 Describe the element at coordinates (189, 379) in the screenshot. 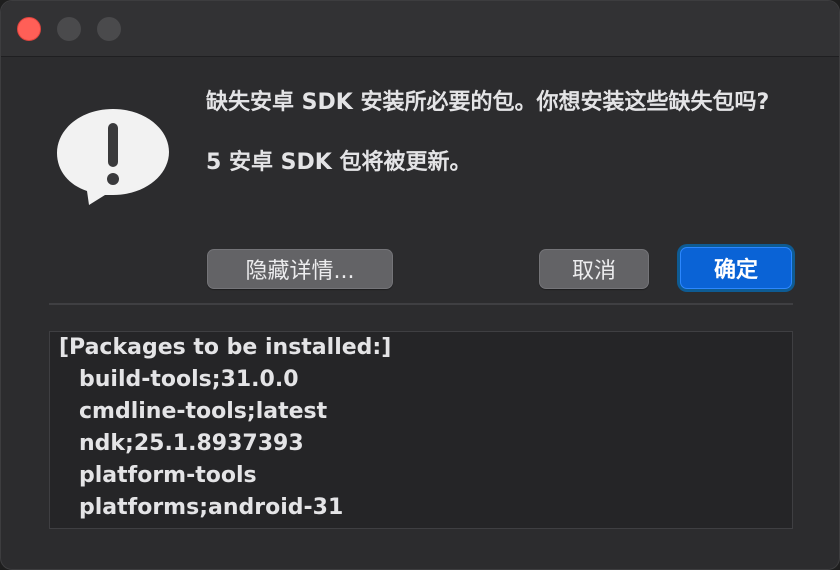

I see `package-item: build-tools;31.0.0` at that location.